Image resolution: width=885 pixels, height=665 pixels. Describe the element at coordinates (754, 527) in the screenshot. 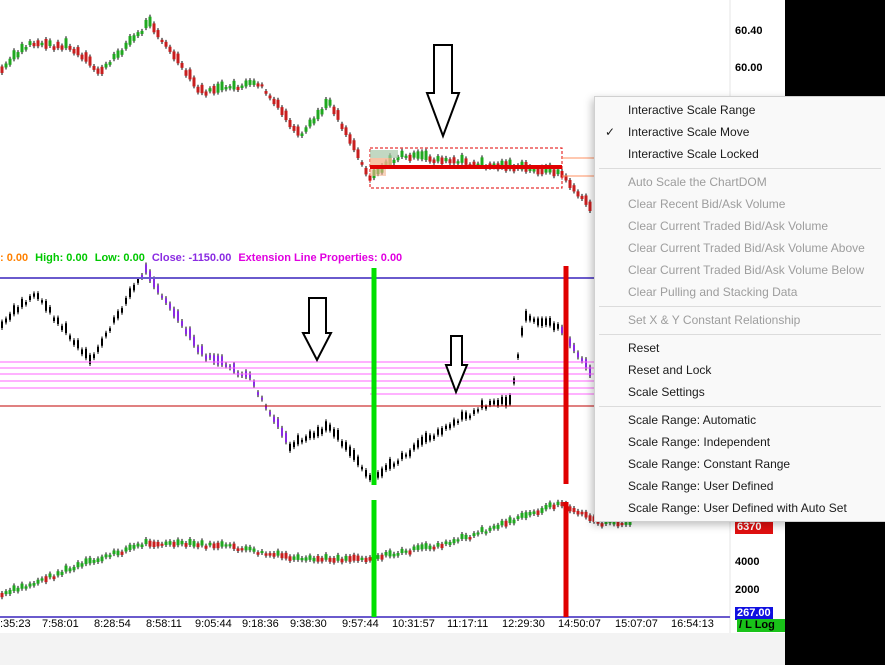

I see `price-badge-red: 6370` at that location.